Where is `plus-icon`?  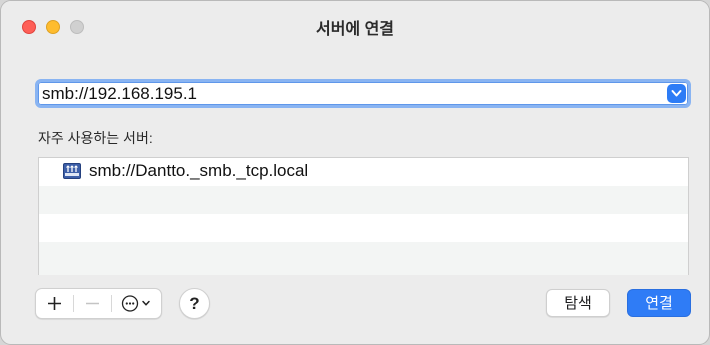
plus-icon is located at coordinates (54, 303).